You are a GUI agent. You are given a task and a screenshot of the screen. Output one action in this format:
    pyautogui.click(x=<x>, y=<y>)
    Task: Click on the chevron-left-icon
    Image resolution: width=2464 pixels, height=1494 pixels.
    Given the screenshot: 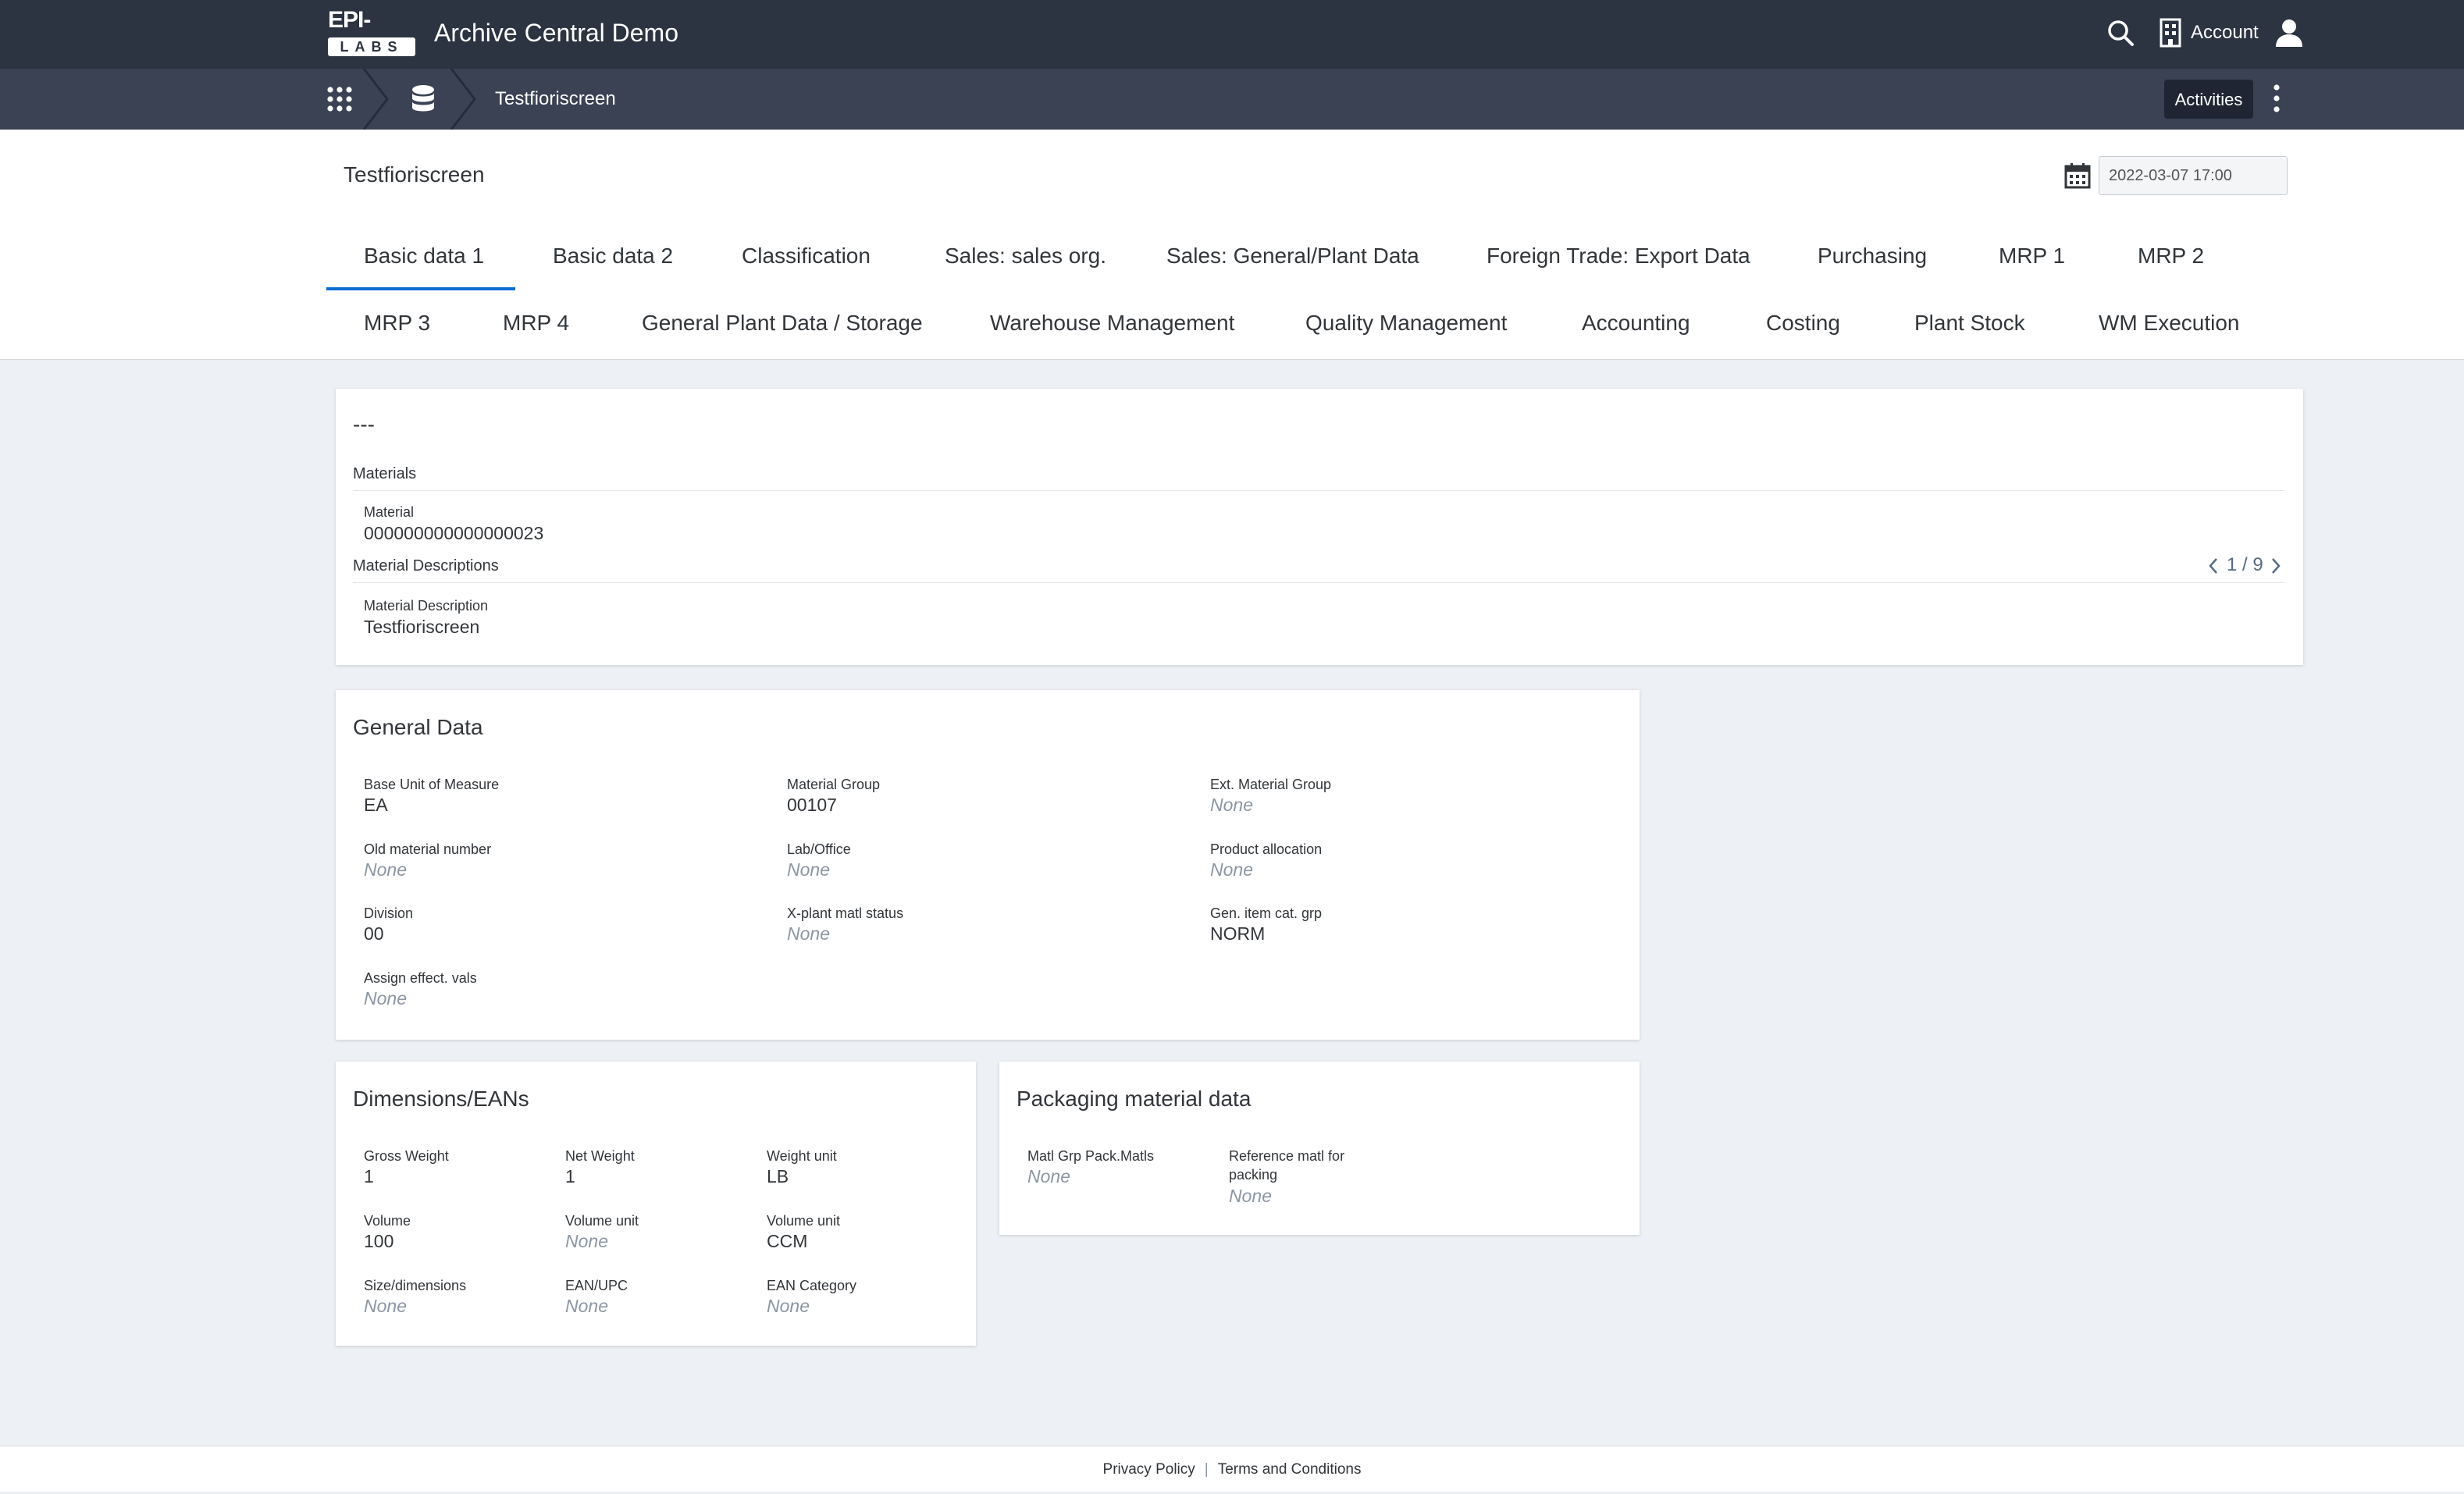 What is the action you would take?
    pyautogui.click(x=2213, y=565)
    